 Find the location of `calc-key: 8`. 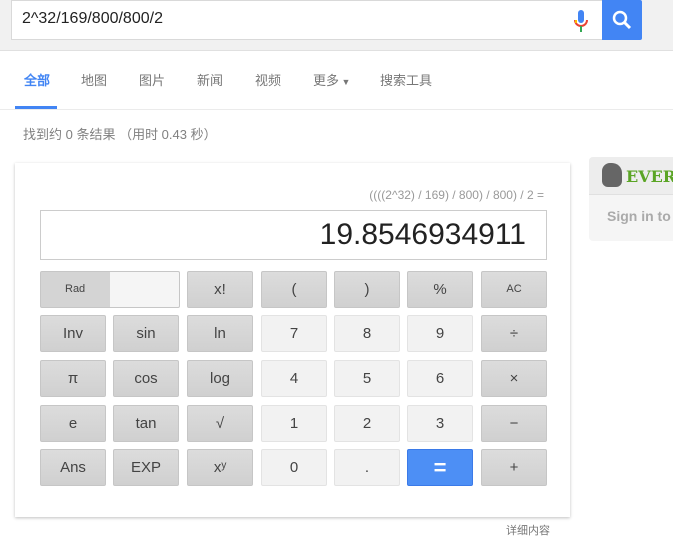

calc-key: 8 is located at coordinates (367, 333).